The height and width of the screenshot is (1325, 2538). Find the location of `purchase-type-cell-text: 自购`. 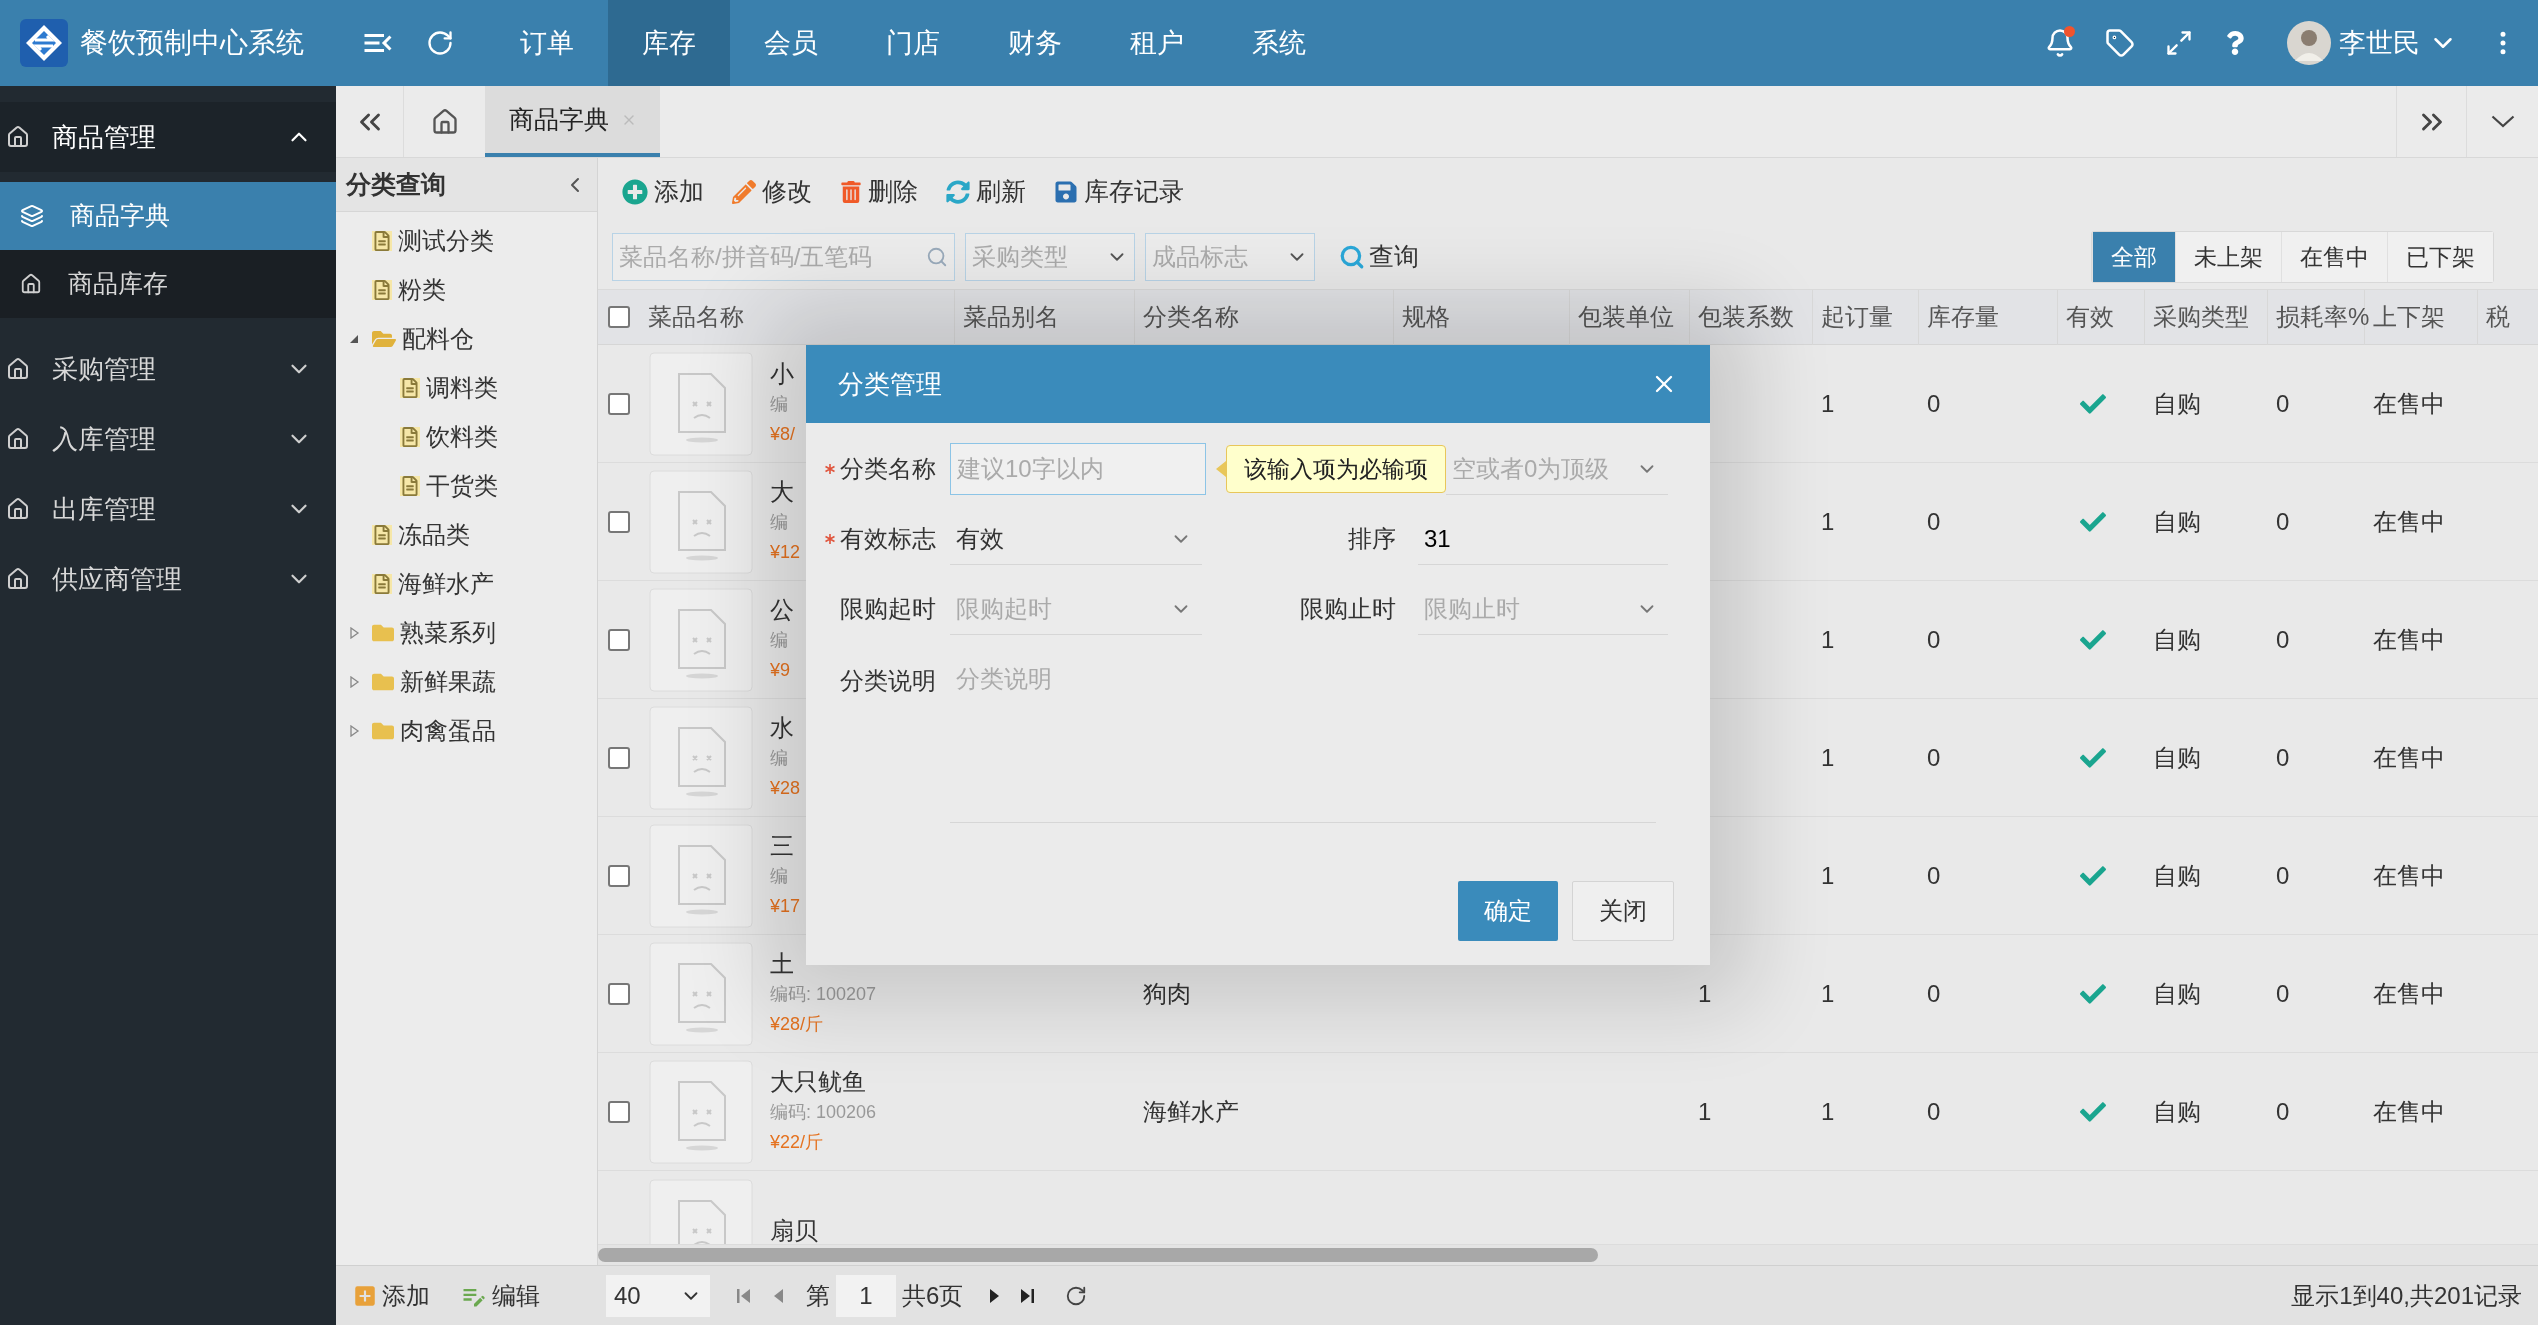

purchase-type-cell-text: 自购 is located at coordinates (2177, 403).